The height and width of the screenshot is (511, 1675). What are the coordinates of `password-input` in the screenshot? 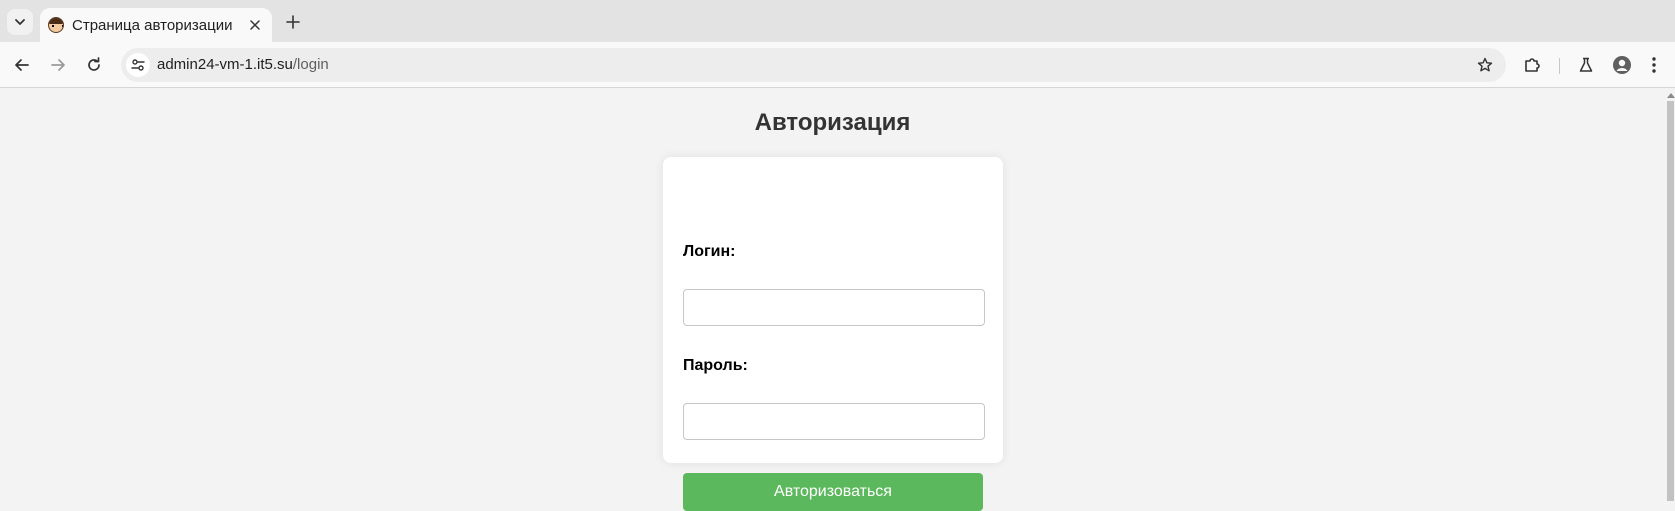 It's located at (834, 421).